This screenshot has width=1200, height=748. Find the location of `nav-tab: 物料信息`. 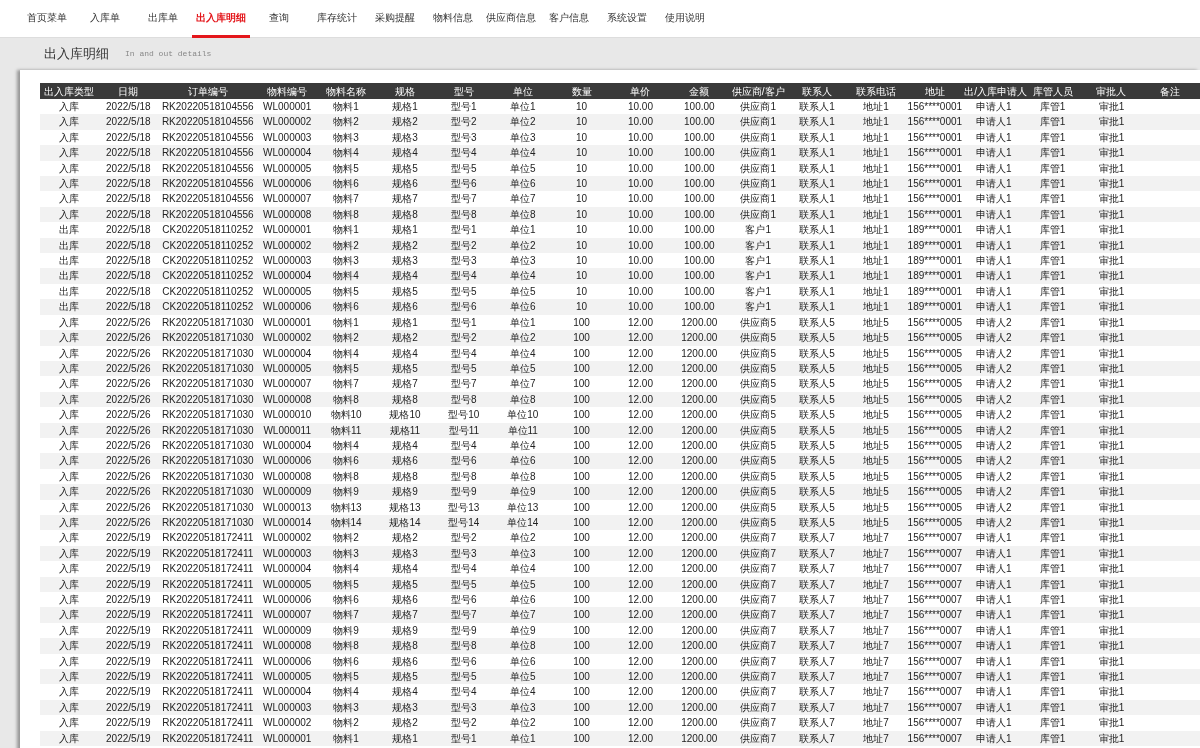

nav-tab: 物料信息 is located at coordinates (453, 19).